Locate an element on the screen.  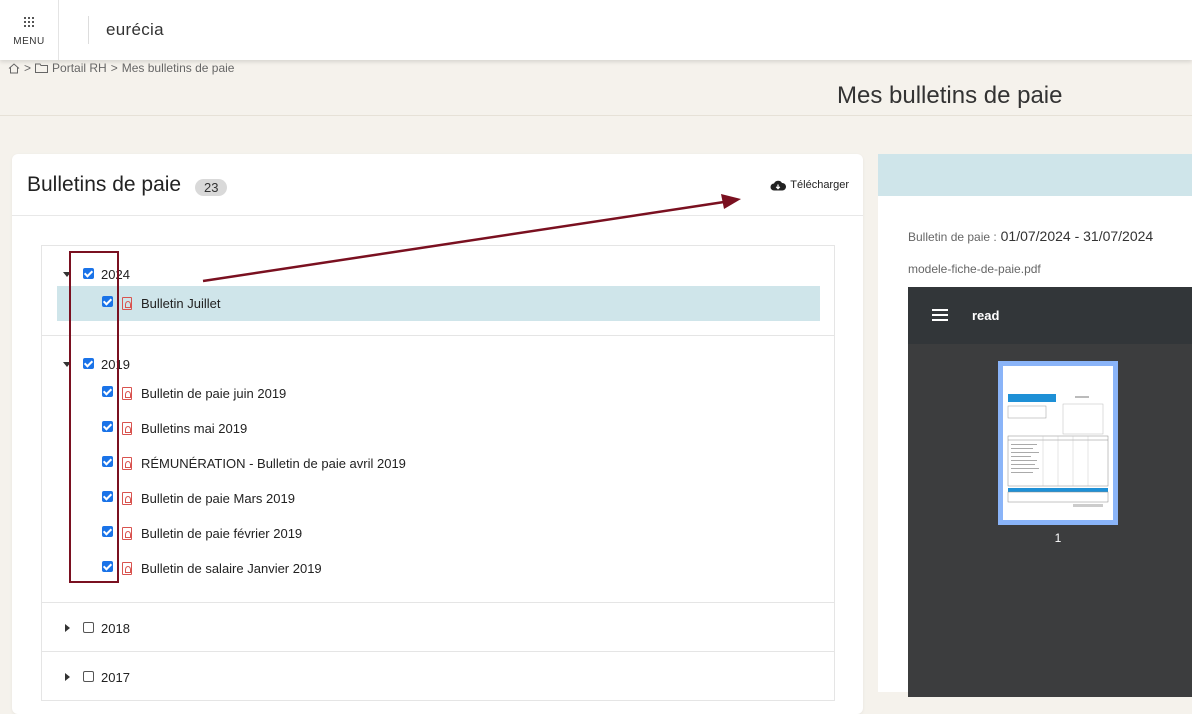
page-preview is located at coordinates (1058, 443).